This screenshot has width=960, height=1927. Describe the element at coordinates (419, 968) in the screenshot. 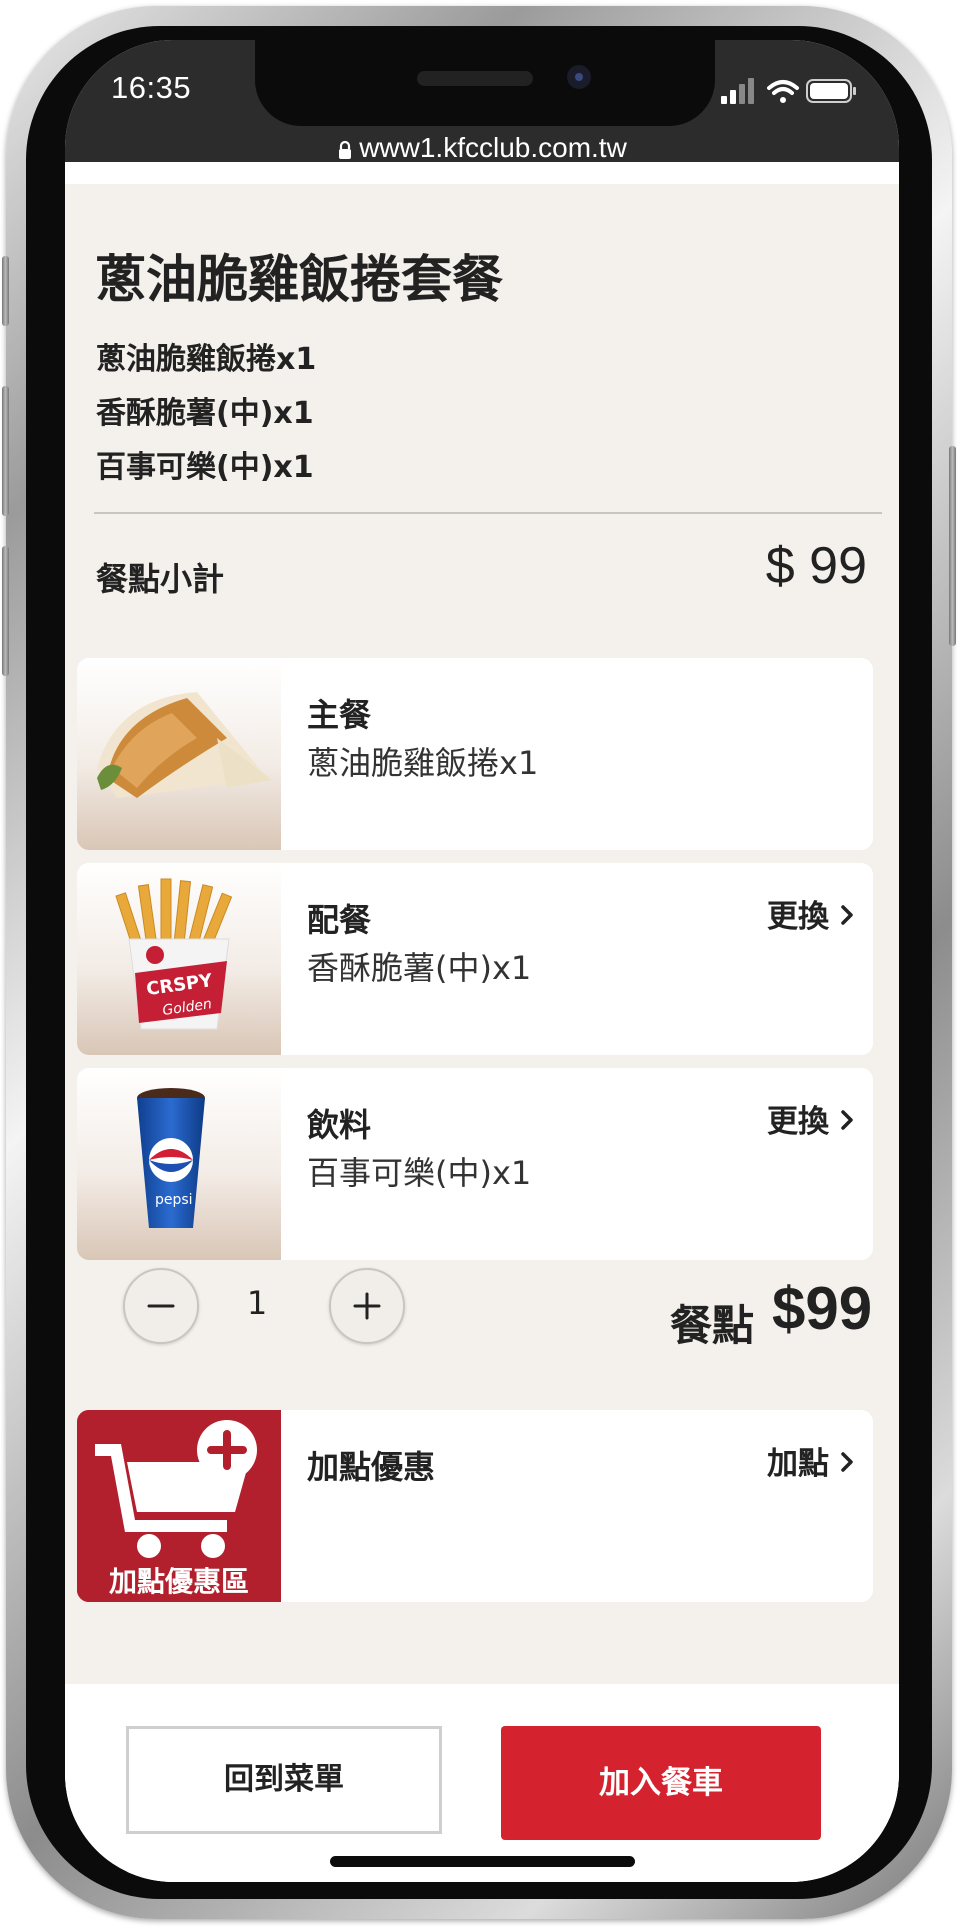

I see `card-item: 香酥脆薯(中)x1` at that location.